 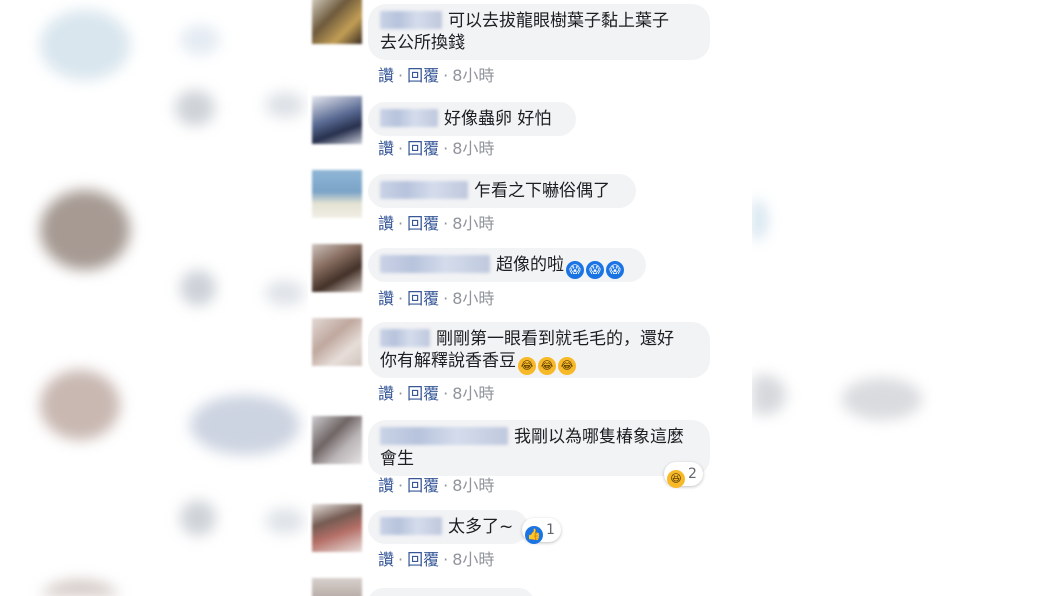 I want to click on reaction-count: 1, so click(x=550, y=530).